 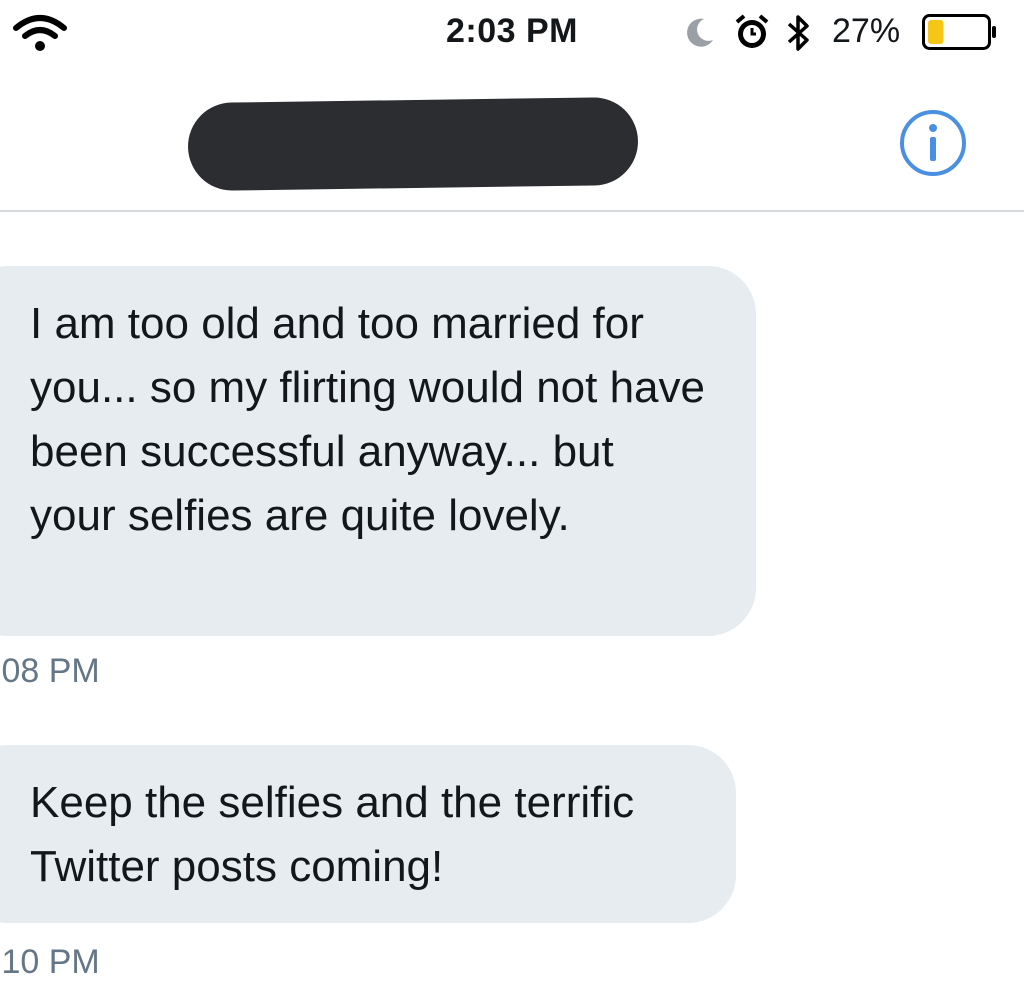 I want to click on message-timestamp: :10 PM, so click(x=50, y=962).